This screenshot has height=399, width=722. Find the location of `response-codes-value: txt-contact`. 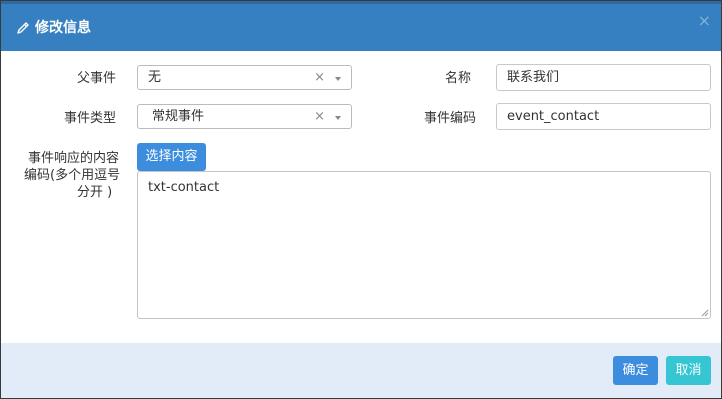

response-codes-value: txt-contact is located at coordinates (184, 187).